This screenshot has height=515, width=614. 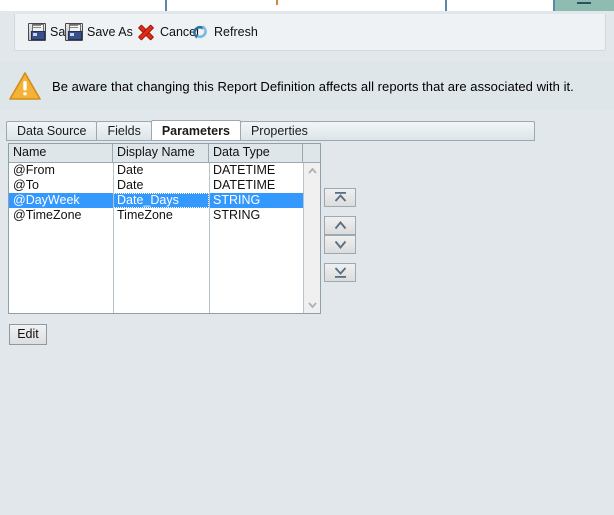 I want to click on table-row: @TimeZone TimeZone STRING, so click(x=156, y=215).